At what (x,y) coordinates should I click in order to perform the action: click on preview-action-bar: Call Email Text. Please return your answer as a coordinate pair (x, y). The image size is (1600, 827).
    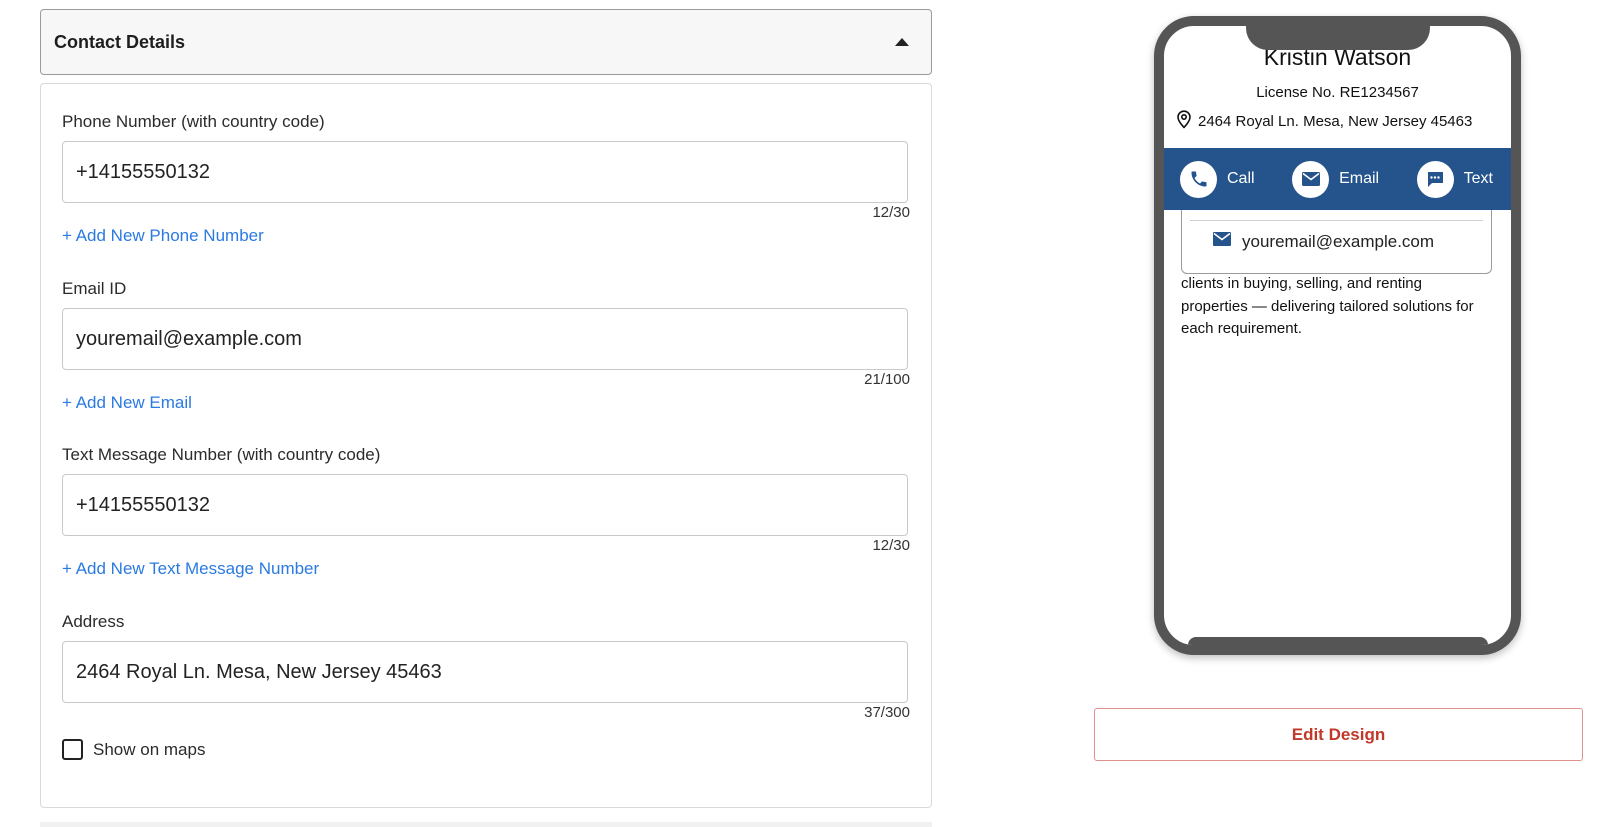
    Looking at the image, I should click on (1337, 179).